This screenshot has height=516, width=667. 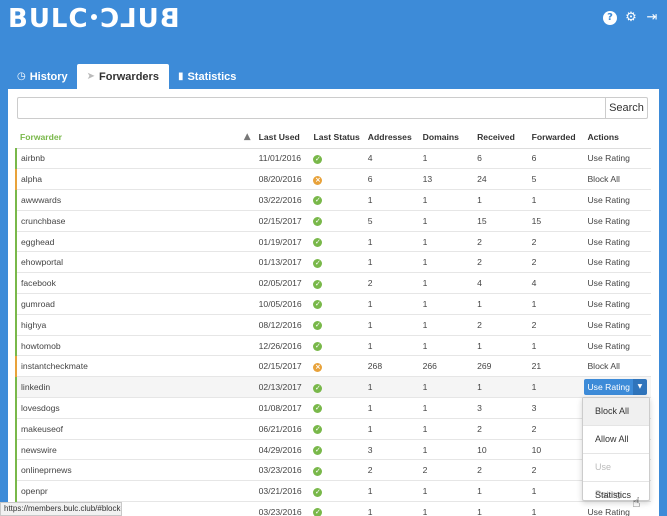 I want to click on table-row: linkedin 02/13/2017 ✓ 1 1 1 1 Use Rating ▼, so click(x=333, y=387).